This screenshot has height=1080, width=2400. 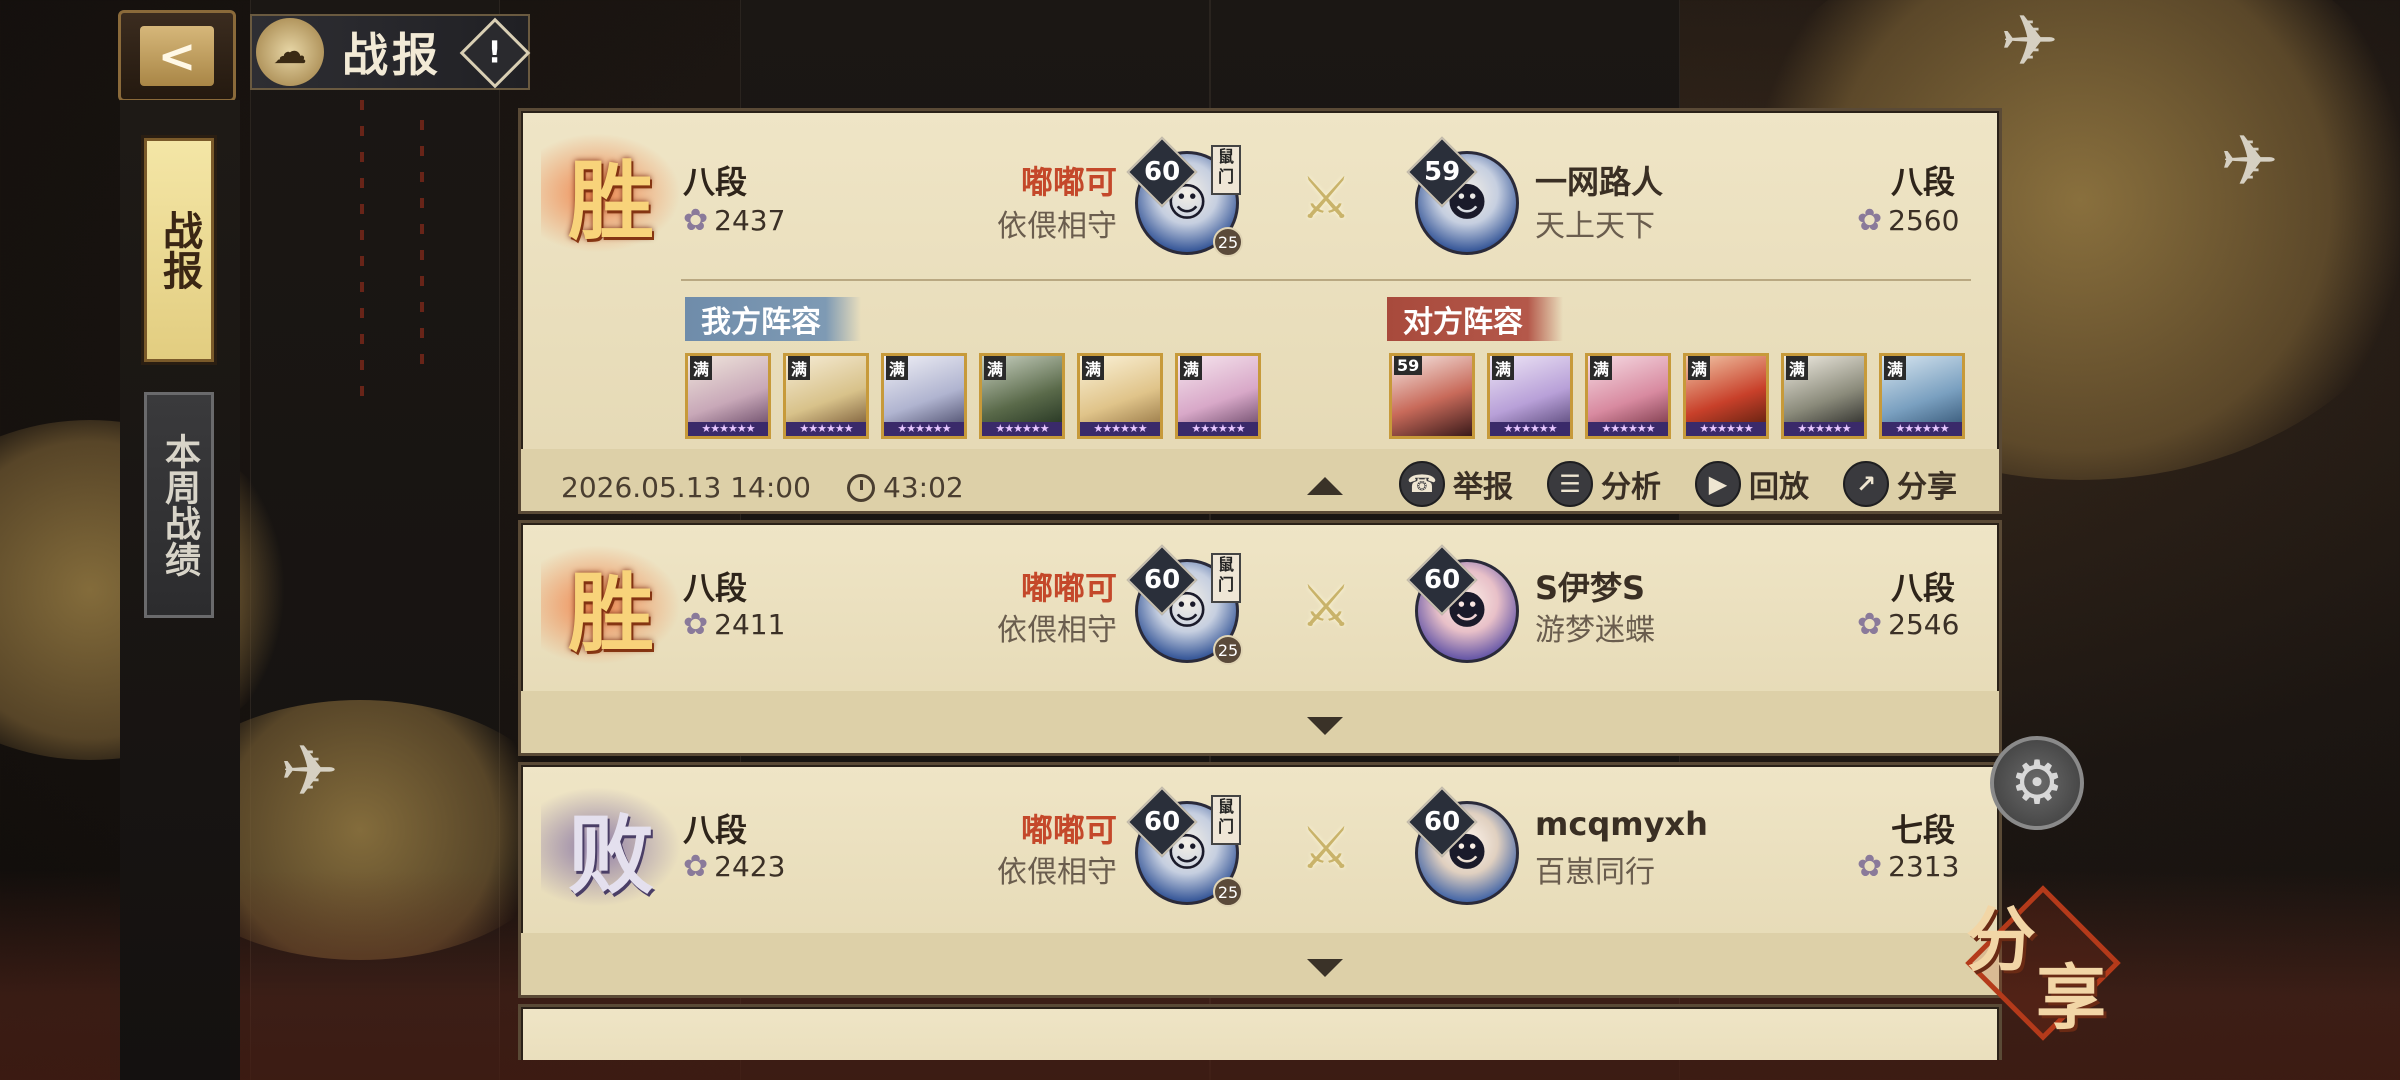 What do you see at coordinates (1432, 396) in the screenshot?
I see `opponent-shikigami: 59` at bounding box center [1432, 396].